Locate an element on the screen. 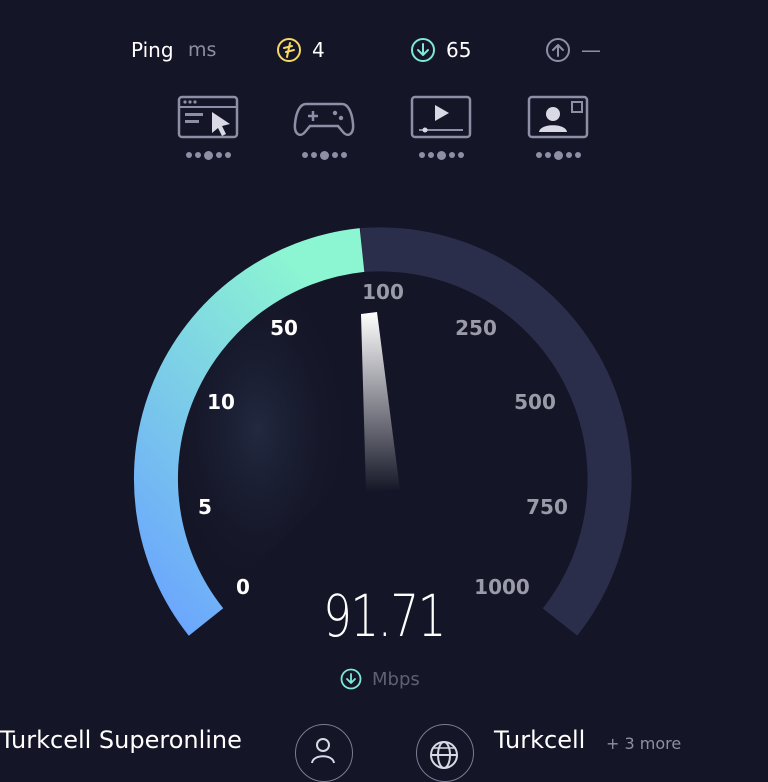 This screenshot has height=782, width=768. user-icon is located at coordinates (323, 751).